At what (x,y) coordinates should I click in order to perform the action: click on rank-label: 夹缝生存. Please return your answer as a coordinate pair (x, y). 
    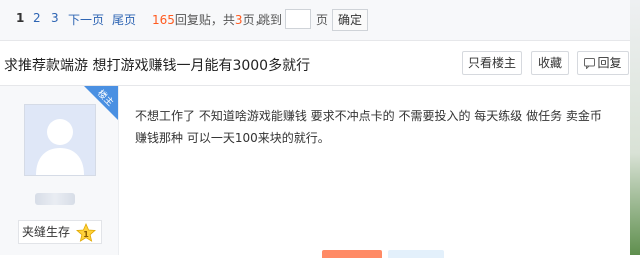
    Looking at the image, I should click on (46, 232).